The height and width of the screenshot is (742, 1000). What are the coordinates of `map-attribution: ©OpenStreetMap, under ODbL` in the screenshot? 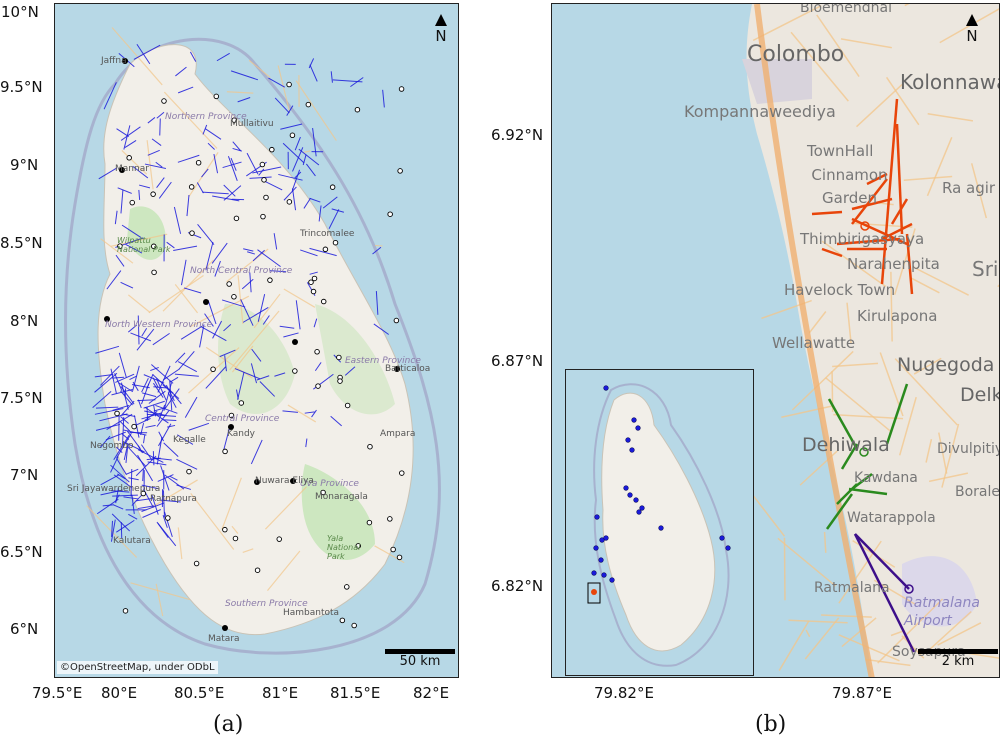 It's located at (137, 667).